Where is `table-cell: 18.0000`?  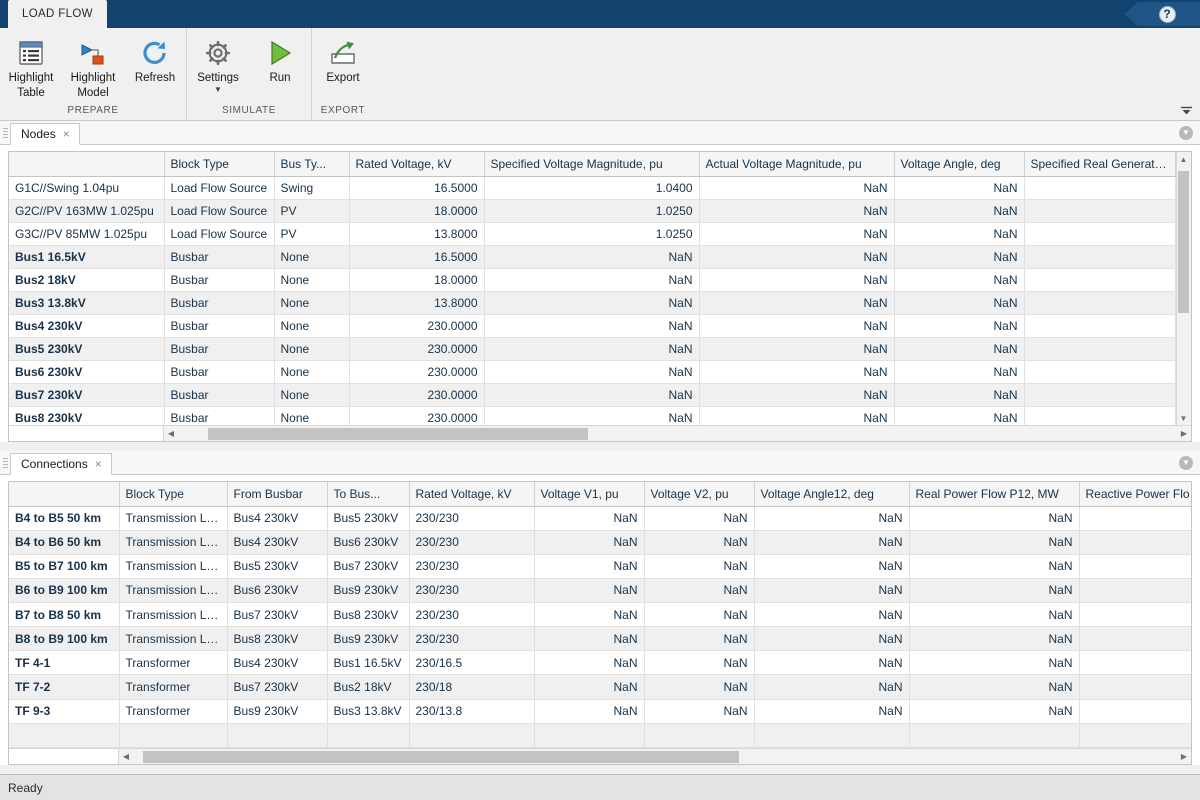 table-cell: 18.0000 is located at coordinates (417, 280).